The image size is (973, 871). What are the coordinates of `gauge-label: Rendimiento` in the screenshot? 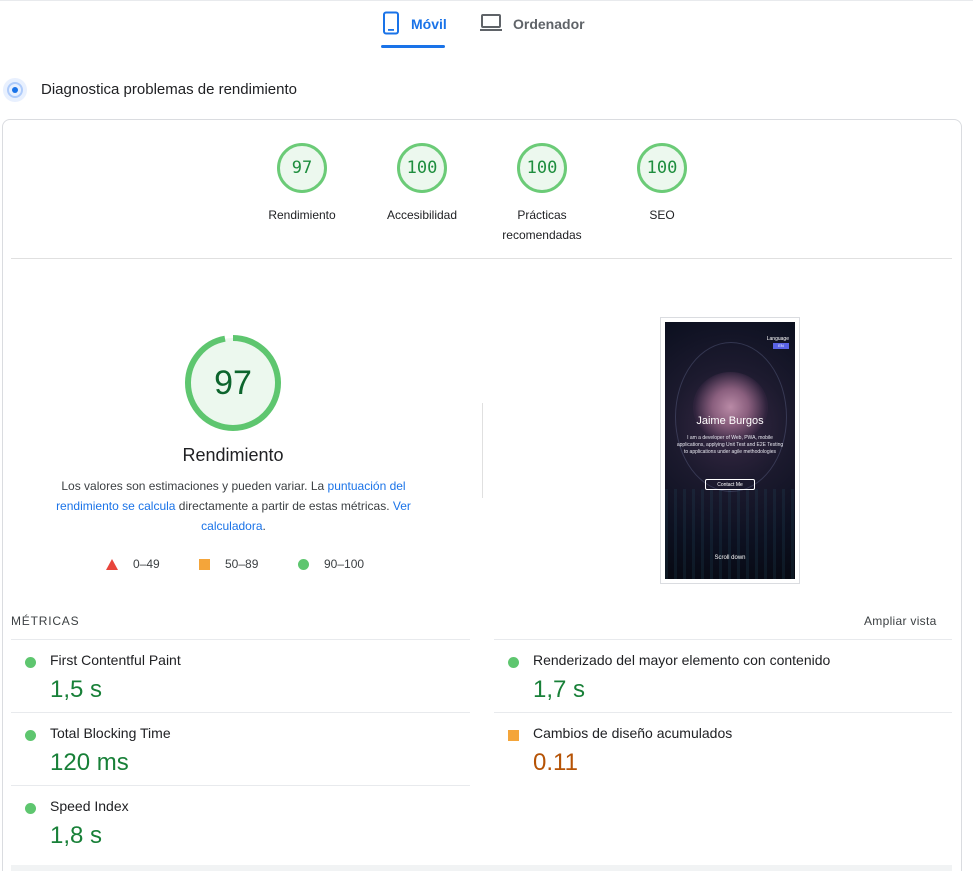 It's located at (302, 215).